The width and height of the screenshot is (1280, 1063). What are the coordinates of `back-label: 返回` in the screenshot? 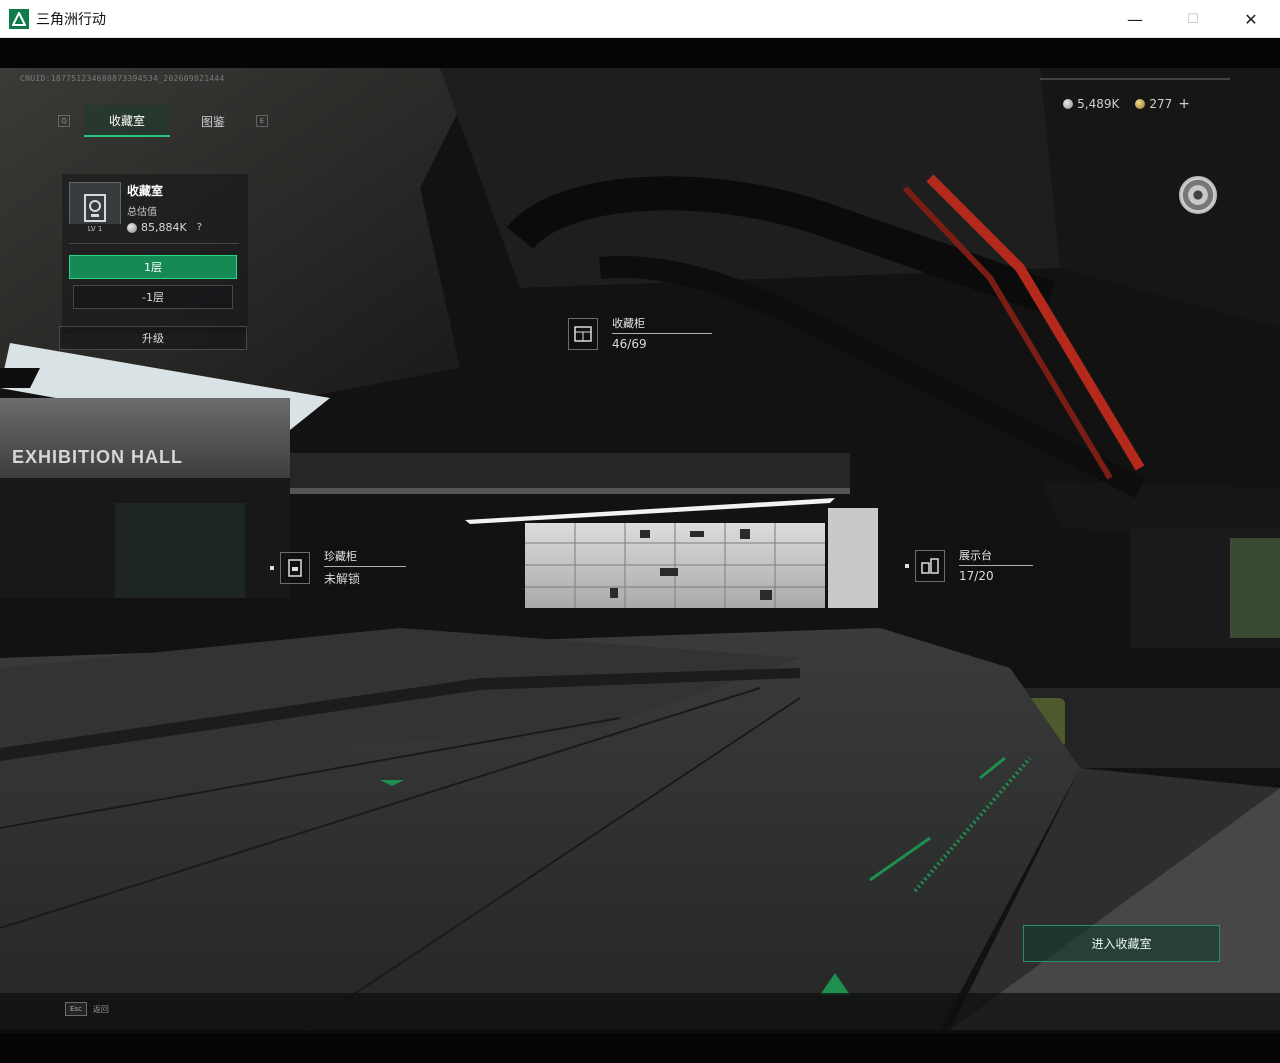 It's located at (100, 1009).